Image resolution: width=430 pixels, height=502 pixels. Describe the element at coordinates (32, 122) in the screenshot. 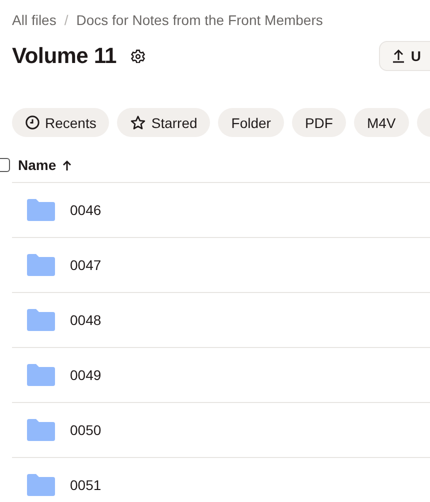

I see `clock-icon` at that location.